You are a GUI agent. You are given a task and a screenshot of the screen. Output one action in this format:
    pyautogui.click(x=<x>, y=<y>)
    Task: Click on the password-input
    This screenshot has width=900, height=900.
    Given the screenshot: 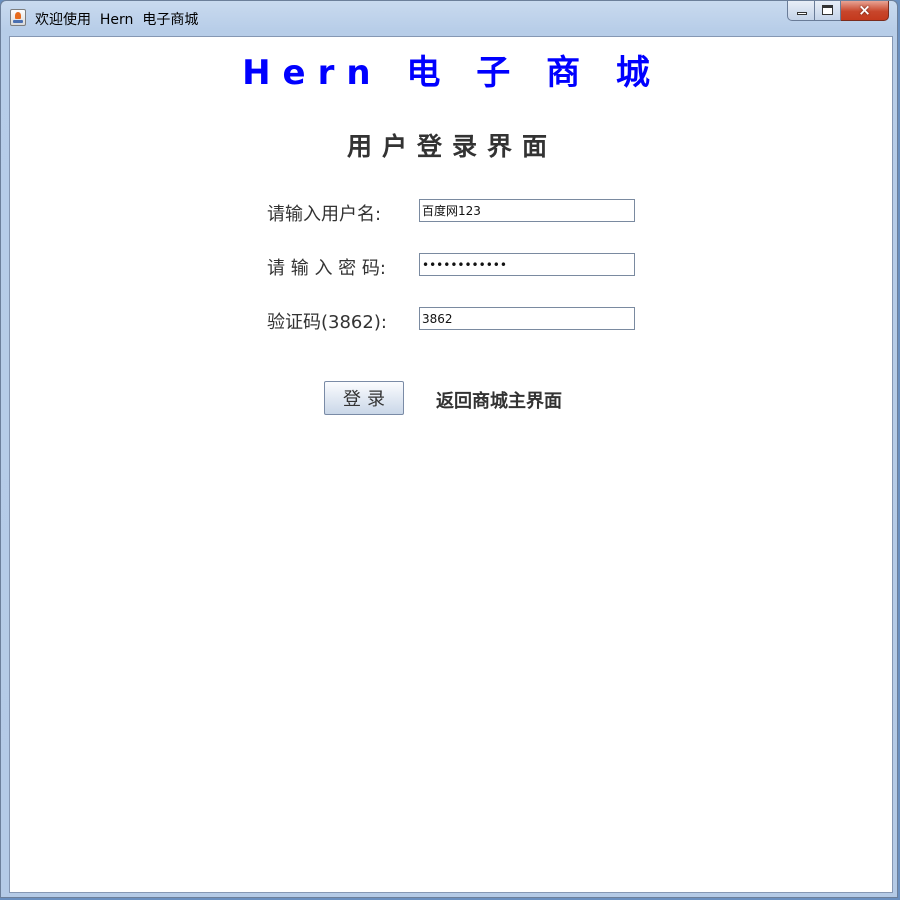 What is the action you would take?
    pyautogui.click(x=527, y=264)
    